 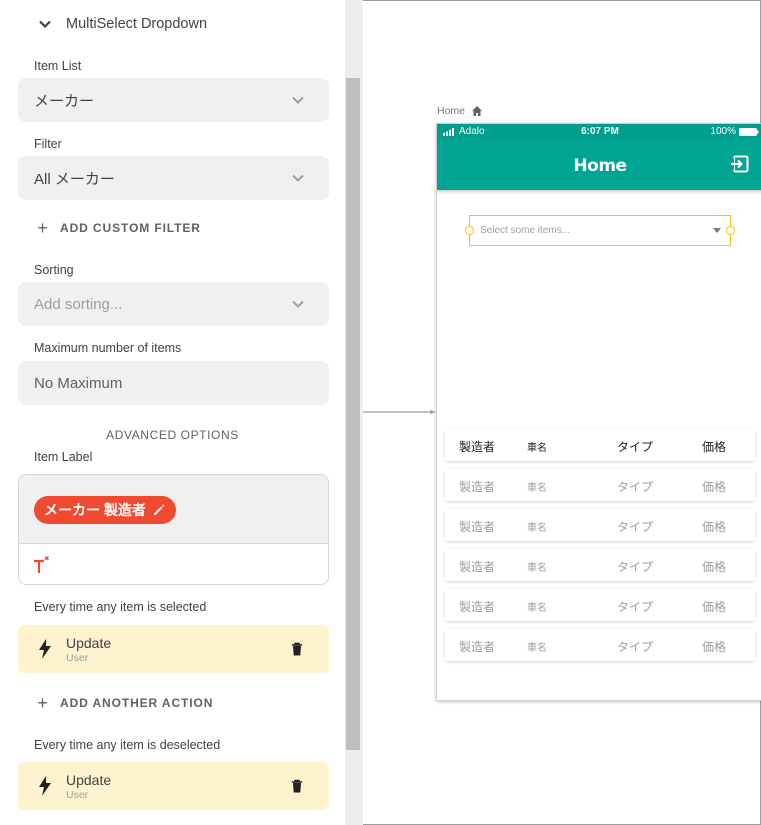 I want to click on item-label-chip-area: メーカー 製造者, so click(x=173, y=509).